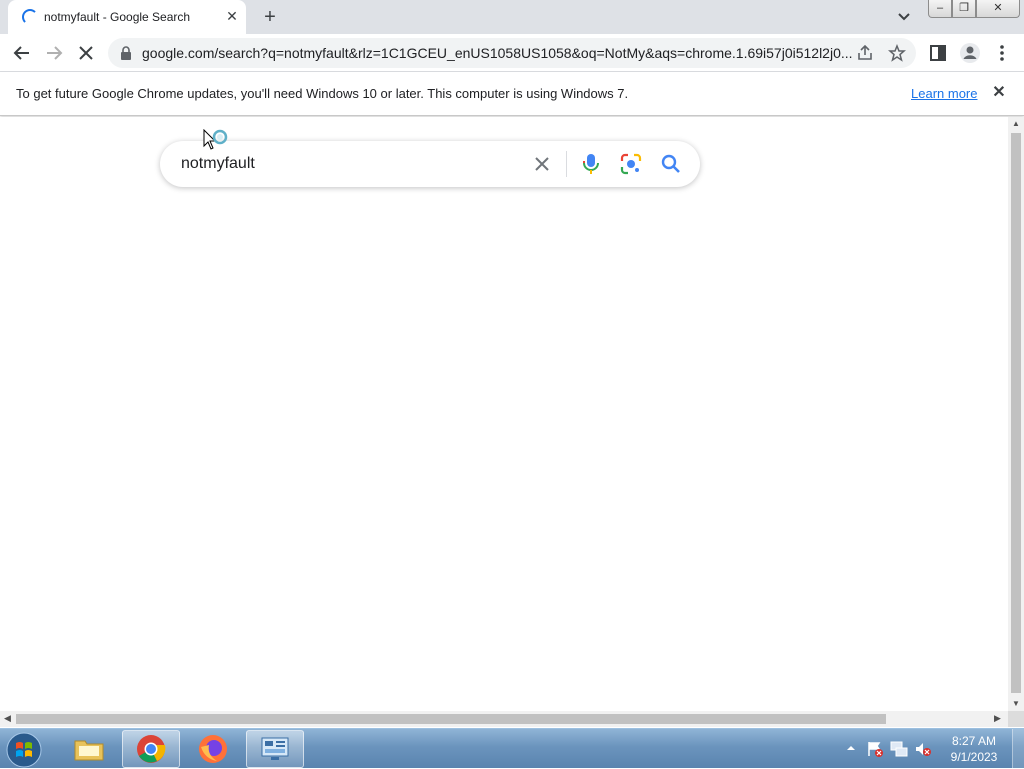 This screenshot has width=1024, height=769. Describe the element at coordinates (566, 164) in the screenshot. I see `search-divider` at that location.